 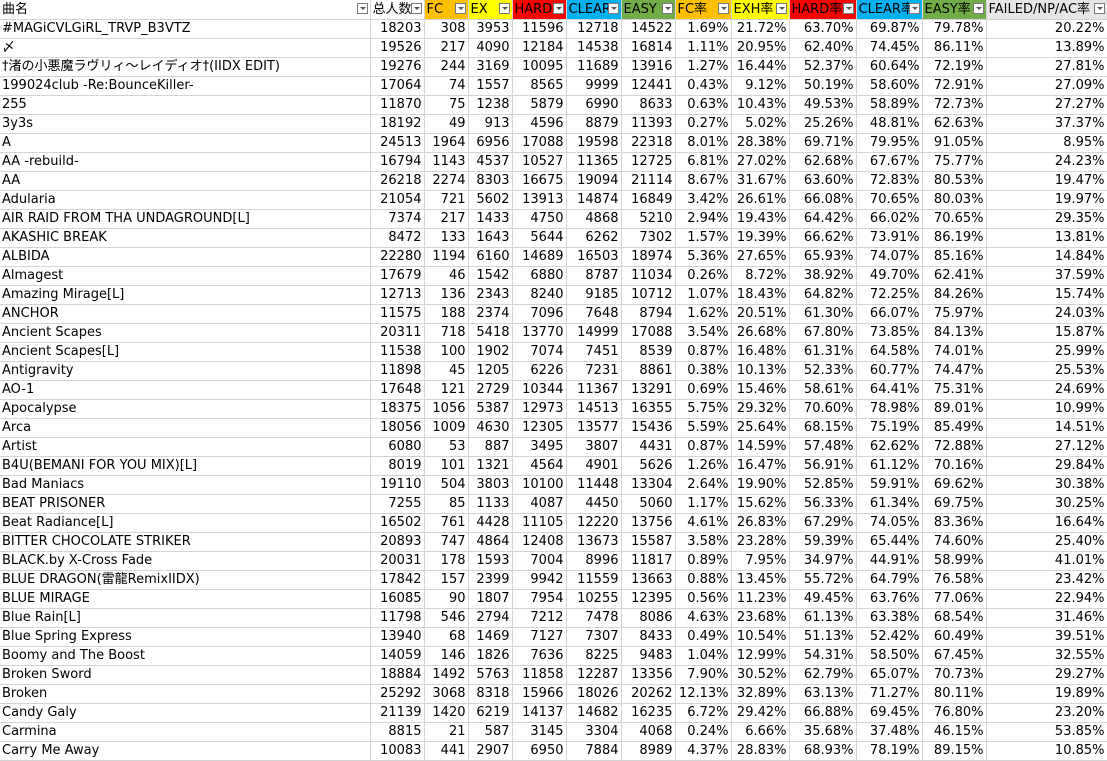 What do you see at coordinates (446, 504) in the screenshot?
I see `data-cell: 85` at bounding box center [446, 504].